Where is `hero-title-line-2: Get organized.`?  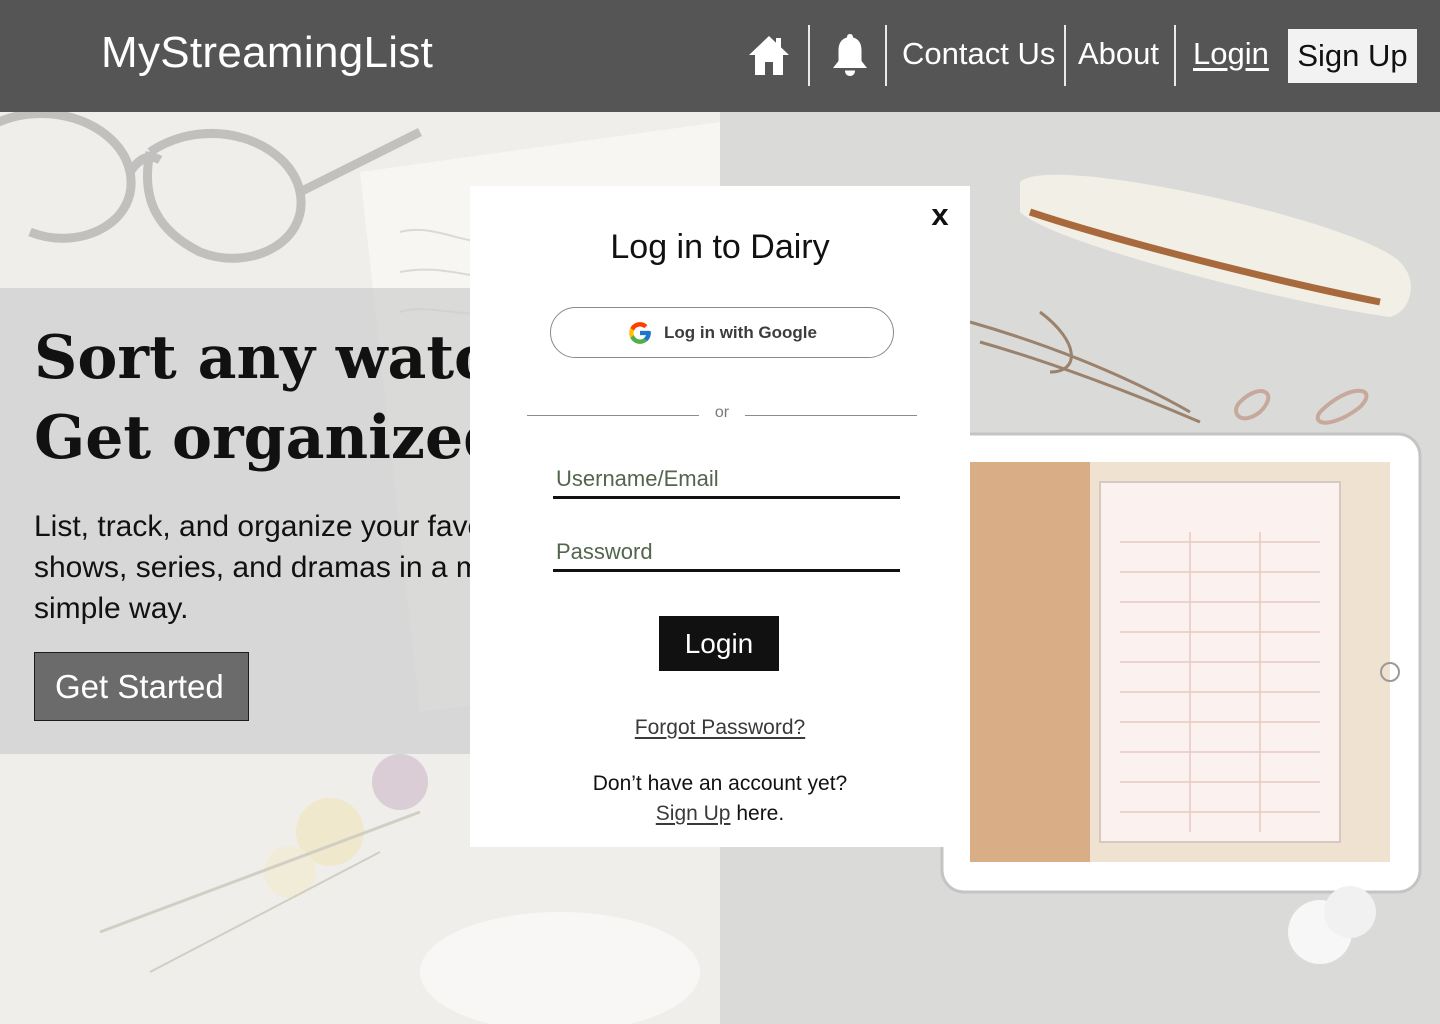
hero-title-line-2: Get organized. is located at coordinates (280, 438).